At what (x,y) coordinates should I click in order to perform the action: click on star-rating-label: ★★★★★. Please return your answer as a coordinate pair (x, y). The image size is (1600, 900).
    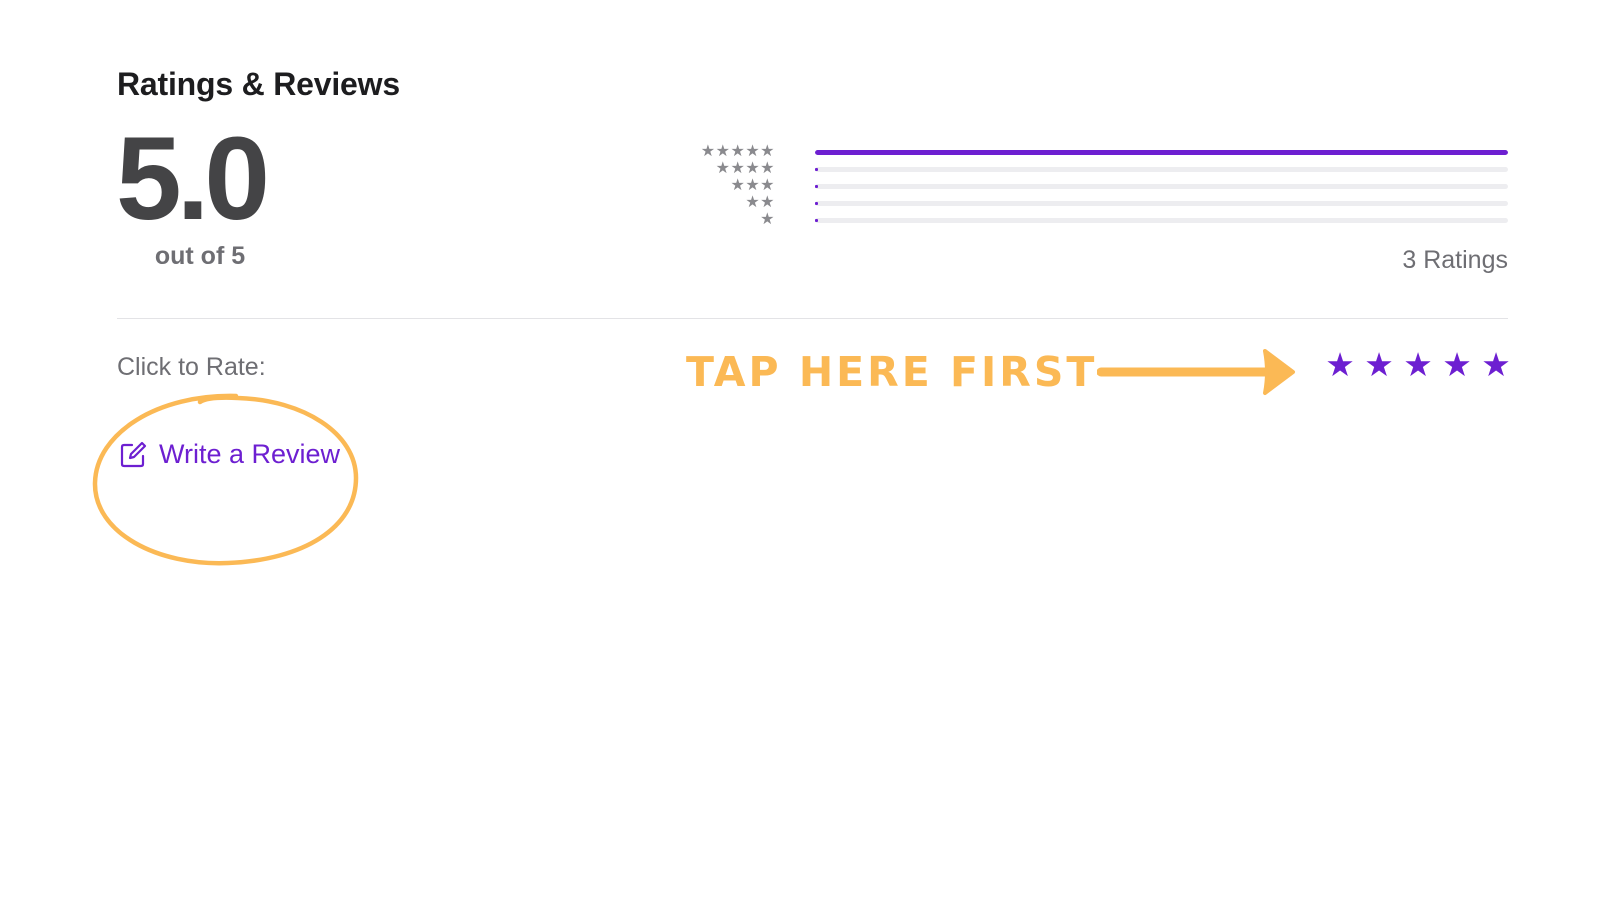
    Looking at the image, I should click on (737, 151).